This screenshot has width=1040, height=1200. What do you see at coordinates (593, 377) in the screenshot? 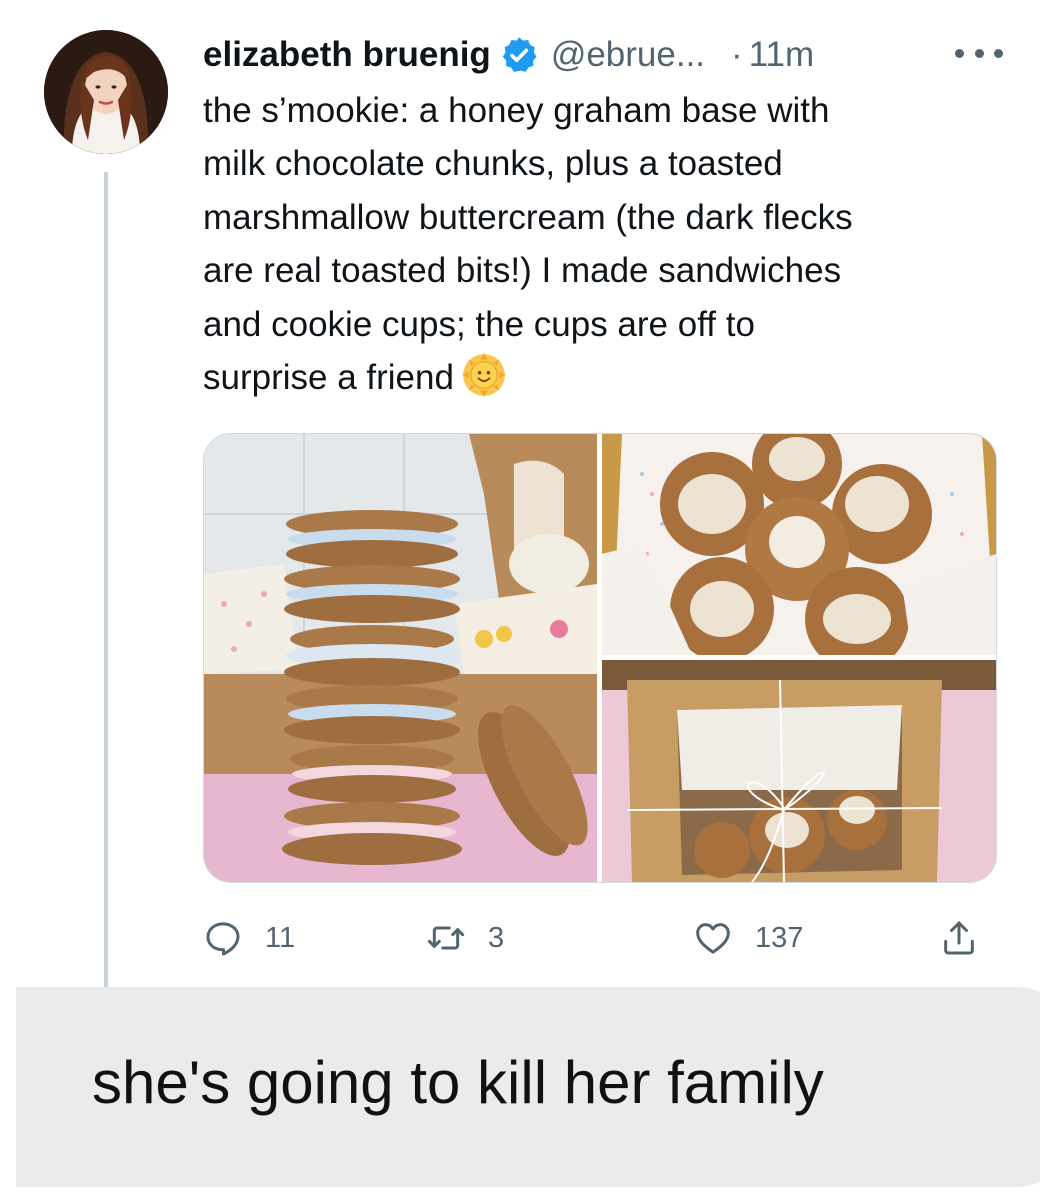
I see `tweet-text-line-last: surprise a friend` at bounding box center [593, 377].